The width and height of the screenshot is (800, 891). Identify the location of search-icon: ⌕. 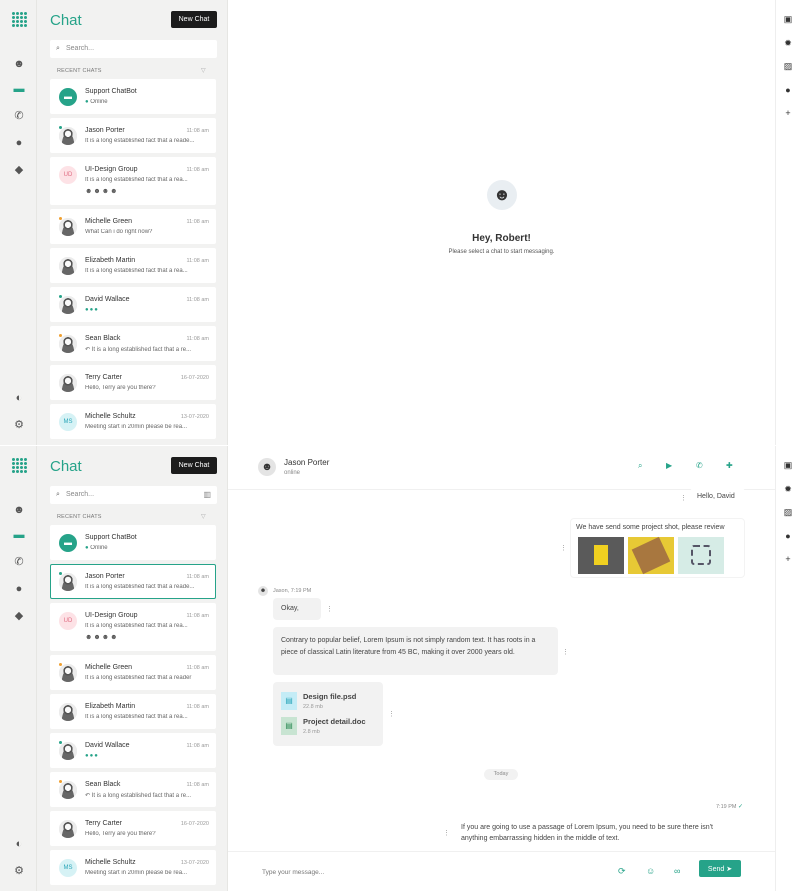
(640, 466).